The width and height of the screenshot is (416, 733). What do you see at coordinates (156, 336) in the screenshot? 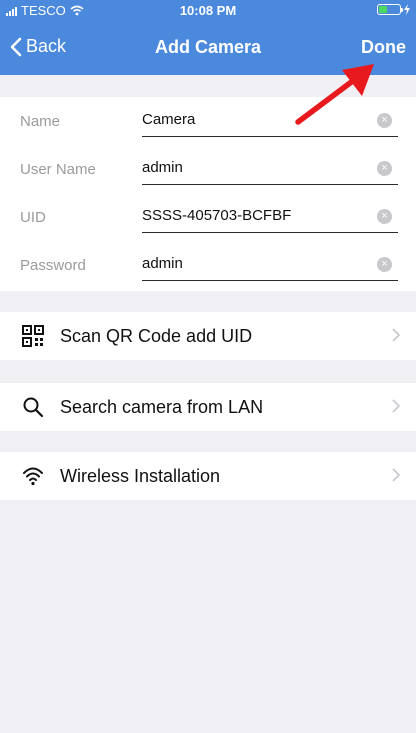
I see `scan-qr-label: Scan QR Code add UID` at bounding box center [156, 336].